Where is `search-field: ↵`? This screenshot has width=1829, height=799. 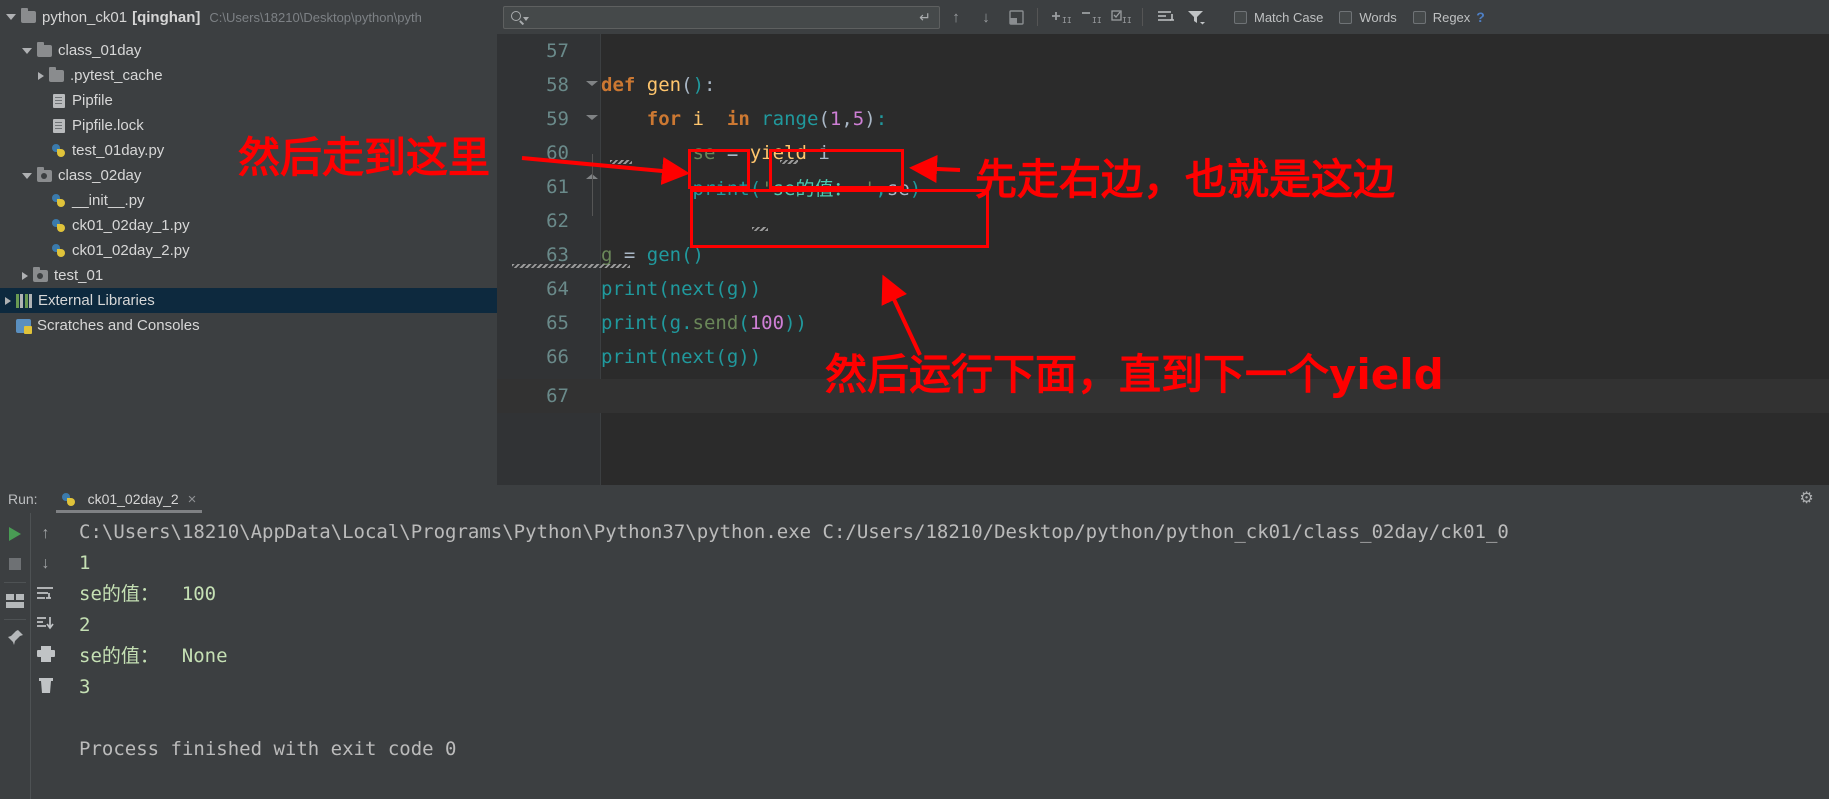 search-field: ↵ is located at coordinates (721, 17).